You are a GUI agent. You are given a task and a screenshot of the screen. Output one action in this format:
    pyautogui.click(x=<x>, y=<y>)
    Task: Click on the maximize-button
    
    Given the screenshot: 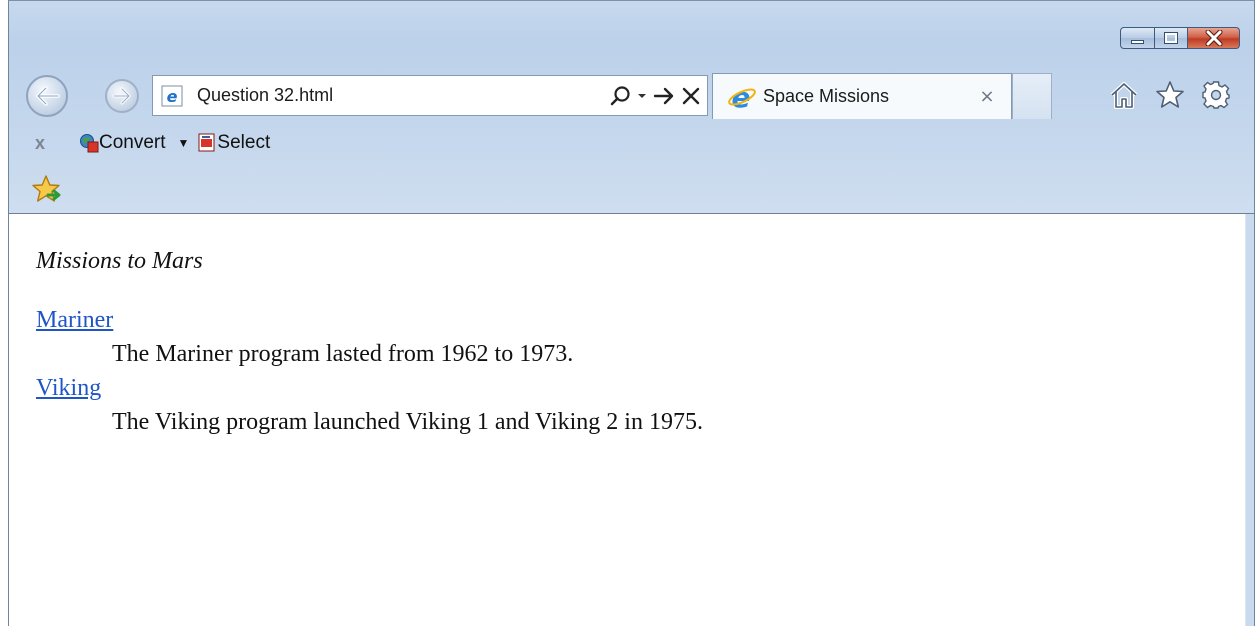 What is the action you would take?
    pyautogui.click(x=1171, y=38)
    